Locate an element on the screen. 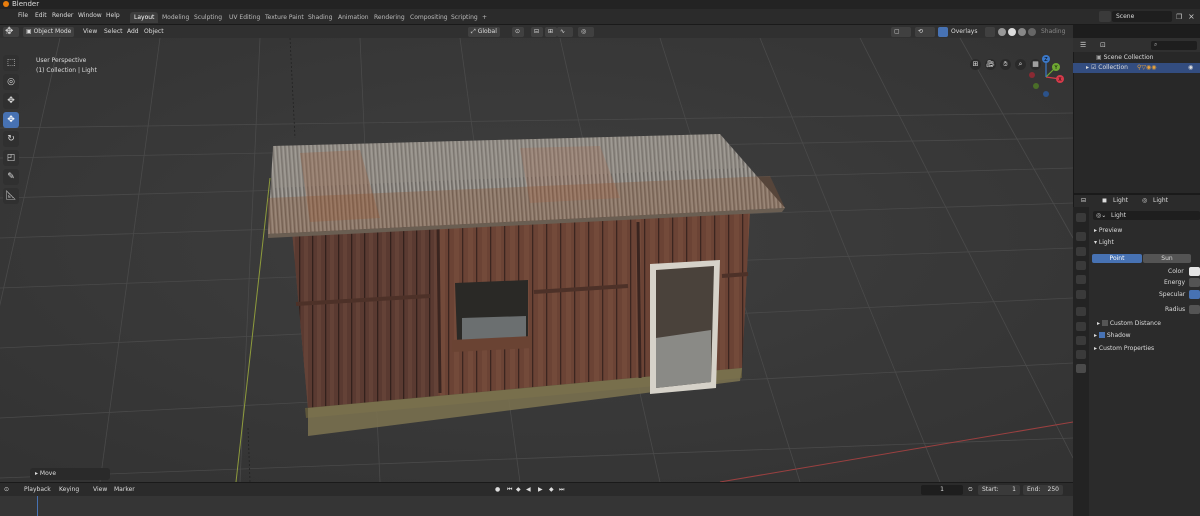 This screenshot has height=516, width=1200. xray-icon is located at coordinates (990, 32).